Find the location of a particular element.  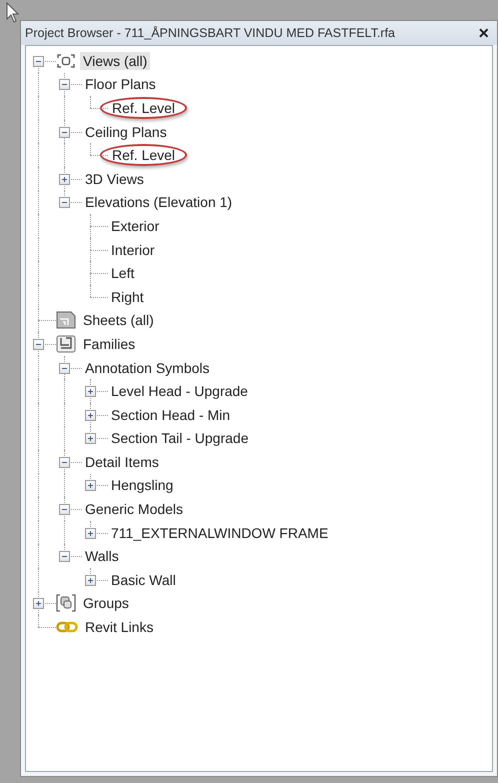

tree-item: Revit Links is located at coordinates (119, 627).